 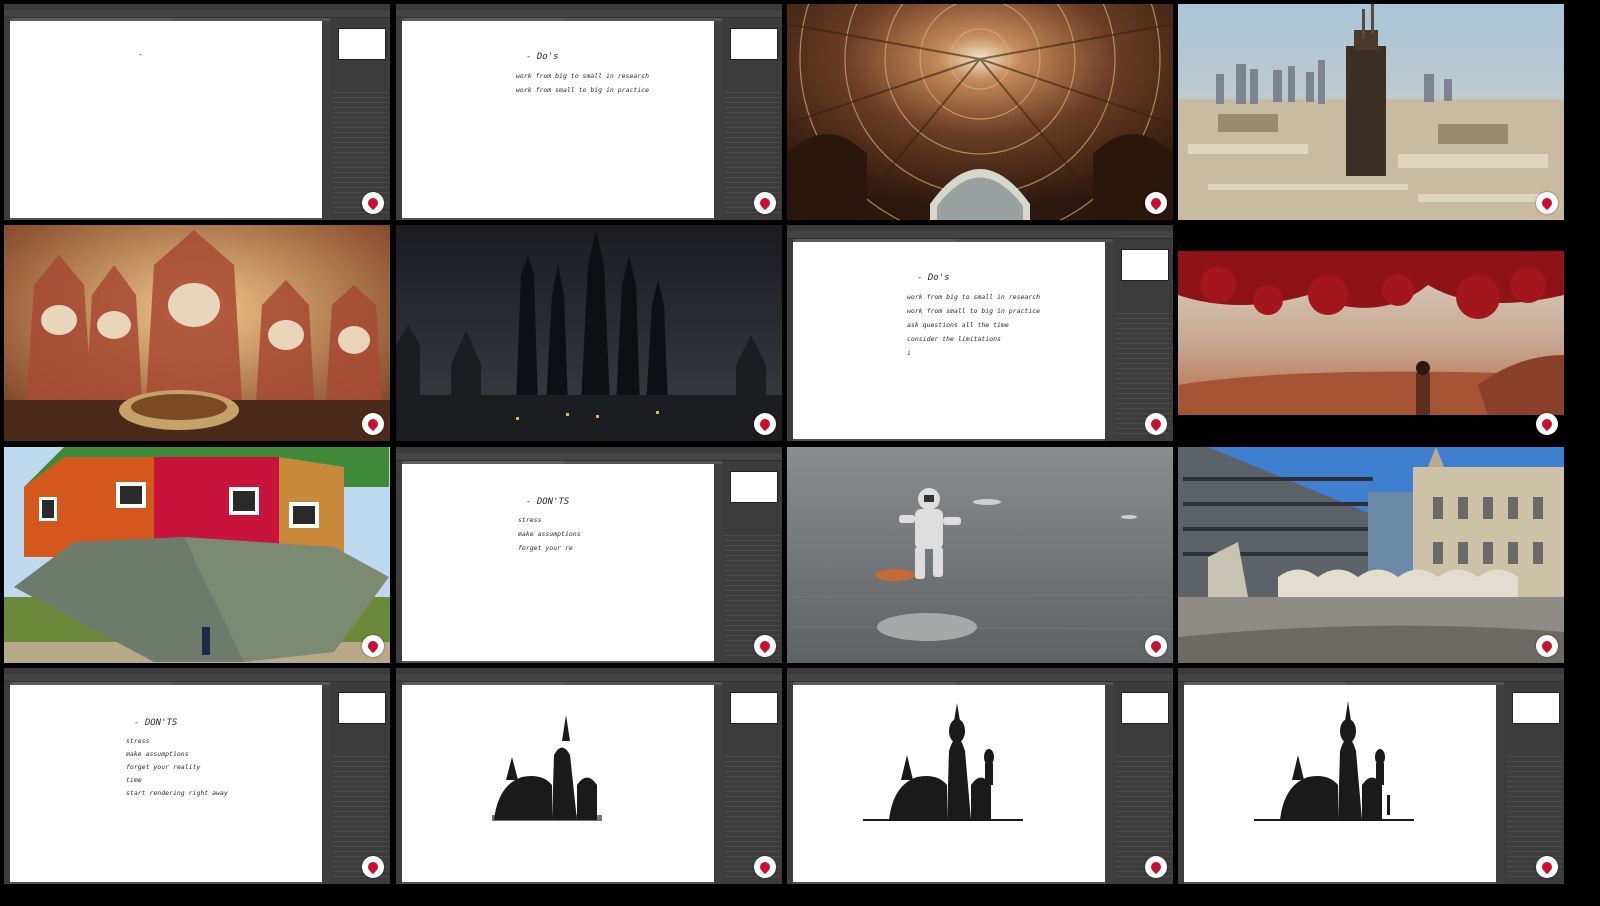 I want to click on construction-city-image, so click(x=1371, y=112).